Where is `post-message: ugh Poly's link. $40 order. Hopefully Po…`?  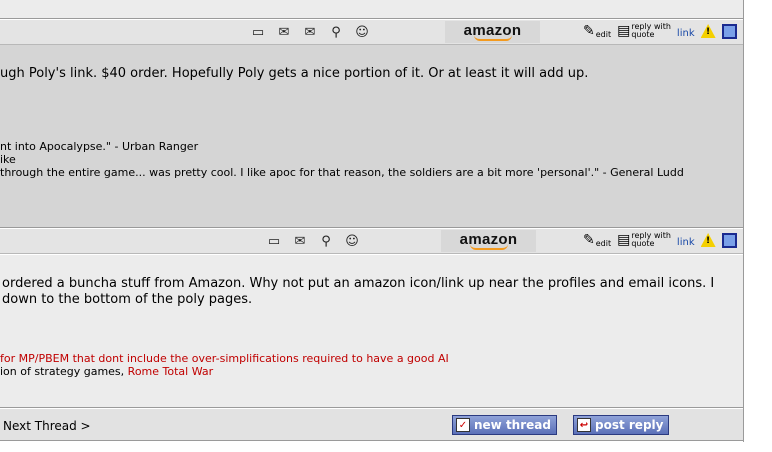
post-message: ugh Poly's link. $40 order. Hopefully Po… is located at coordinates (294, 73).